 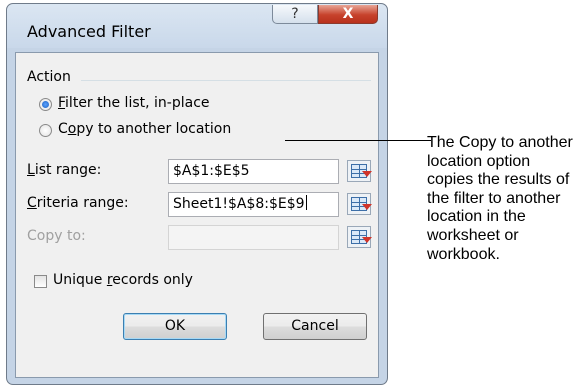 What do you see at coordinates (253, 171) in the screenshot?
I see `list-range-input: $A$1:$E$5` at bounding box center [253, 171].